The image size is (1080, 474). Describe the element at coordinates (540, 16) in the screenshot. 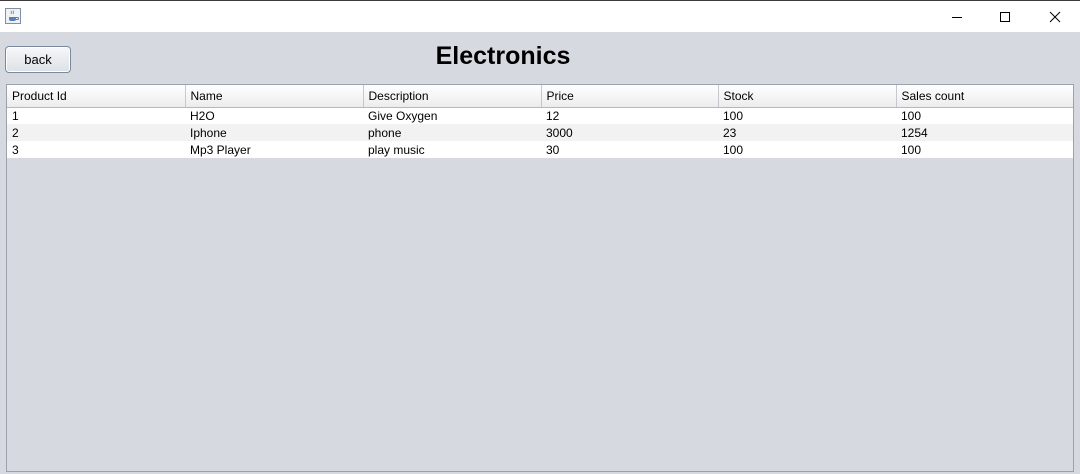

I see `title-bar` at that location.